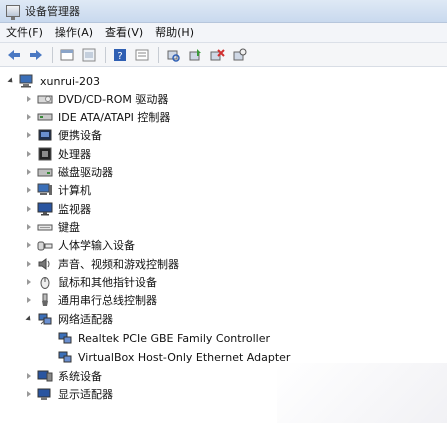 The height and width of the screenshot is (423, 447). What do you see at coordinates (67, 55) in the screenshot?
I see `properties-icon` at bounding box center [67, 55].